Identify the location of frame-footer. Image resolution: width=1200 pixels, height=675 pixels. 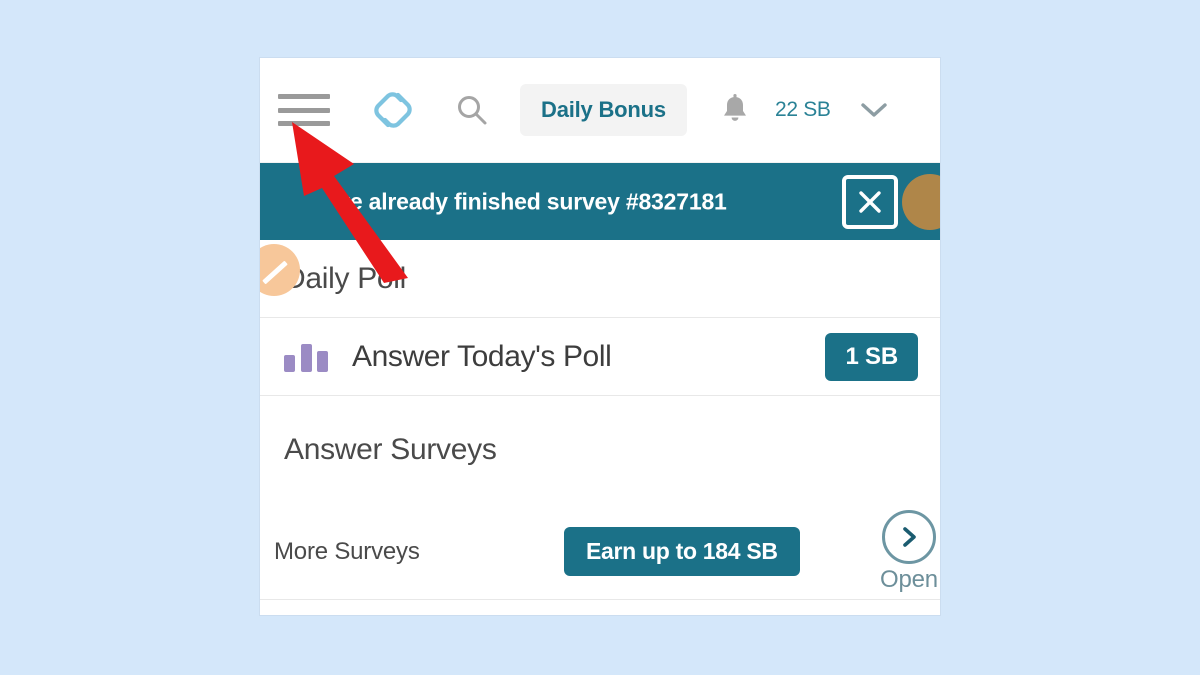
(600, 607).